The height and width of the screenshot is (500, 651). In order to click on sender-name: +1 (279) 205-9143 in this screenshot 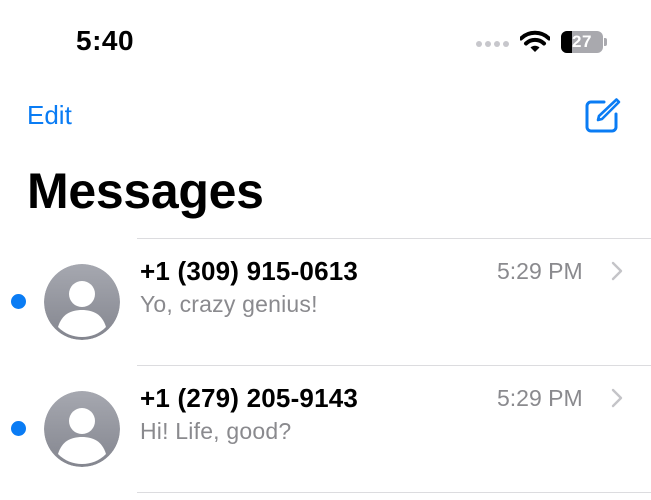, I will do `click(249, 398)`.